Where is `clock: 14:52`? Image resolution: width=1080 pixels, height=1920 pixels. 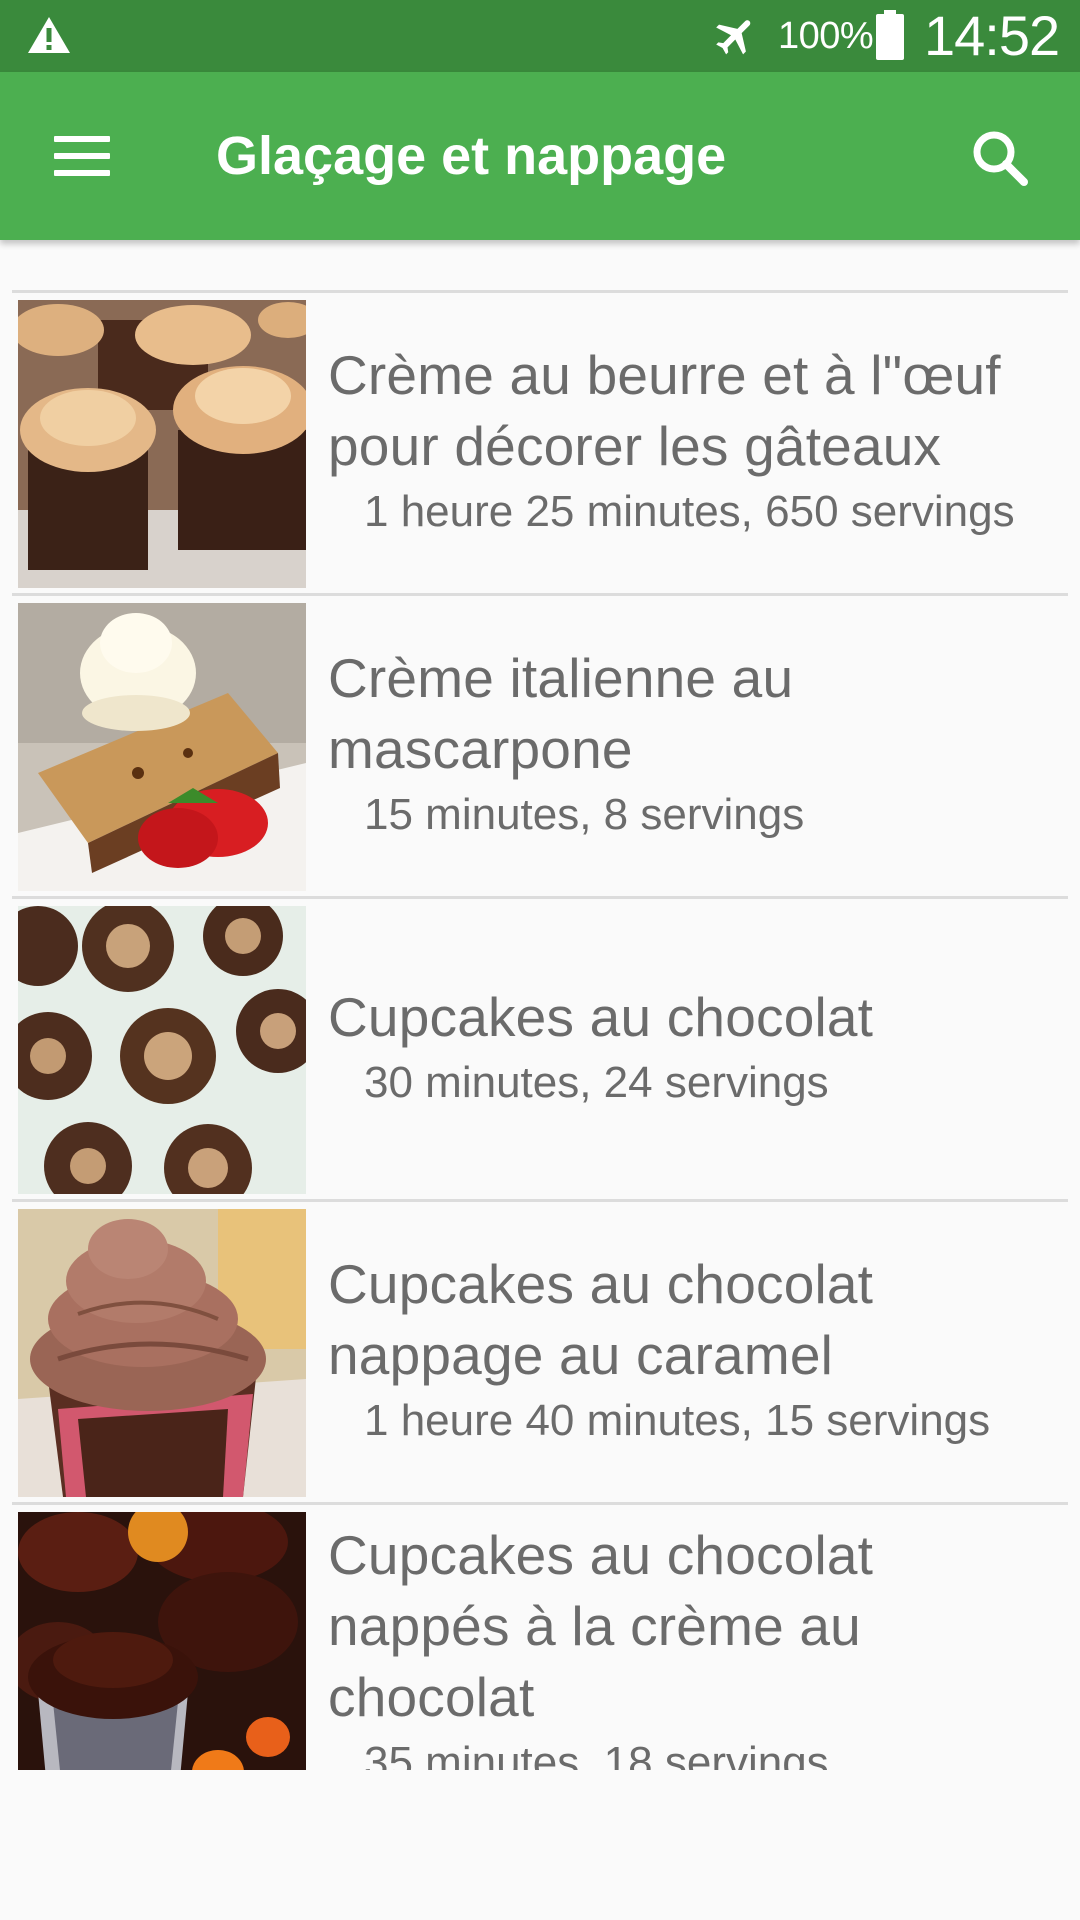
clock: 14:52 is located at coordinates (992, 35).